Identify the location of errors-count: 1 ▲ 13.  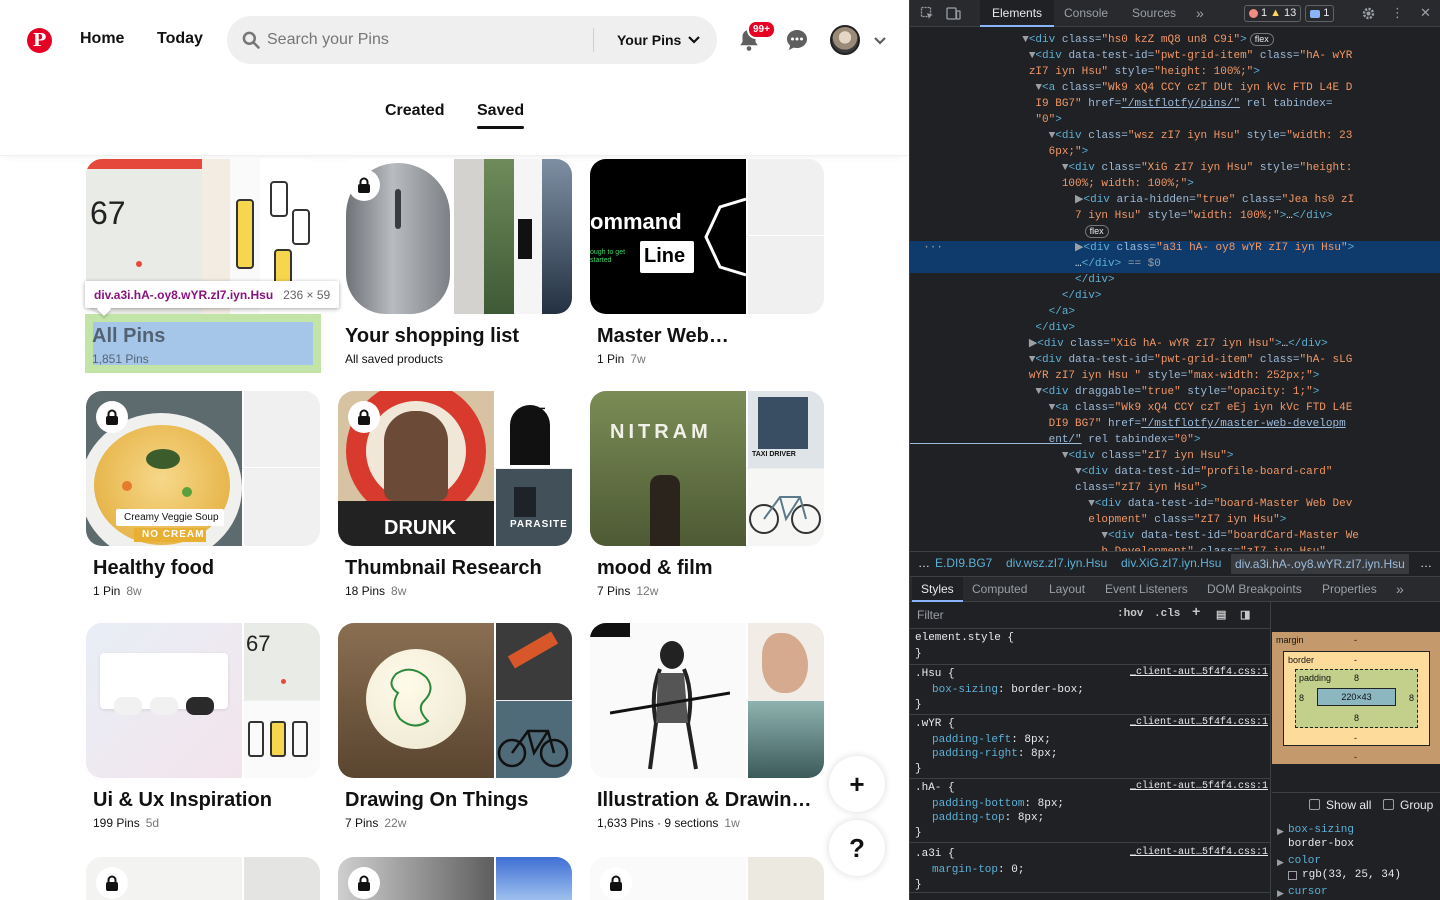
(1273, 13).